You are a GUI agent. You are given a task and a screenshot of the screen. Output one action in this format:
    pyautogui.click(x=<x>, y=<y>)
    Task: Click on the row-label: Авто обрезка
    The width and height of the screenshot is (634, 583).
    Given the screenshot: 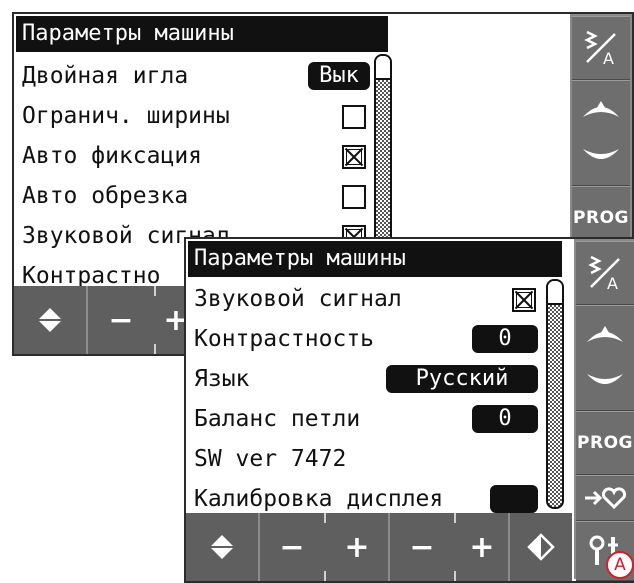 What is the action you would take?
    pyautogui.click(x=105, y=196)
    